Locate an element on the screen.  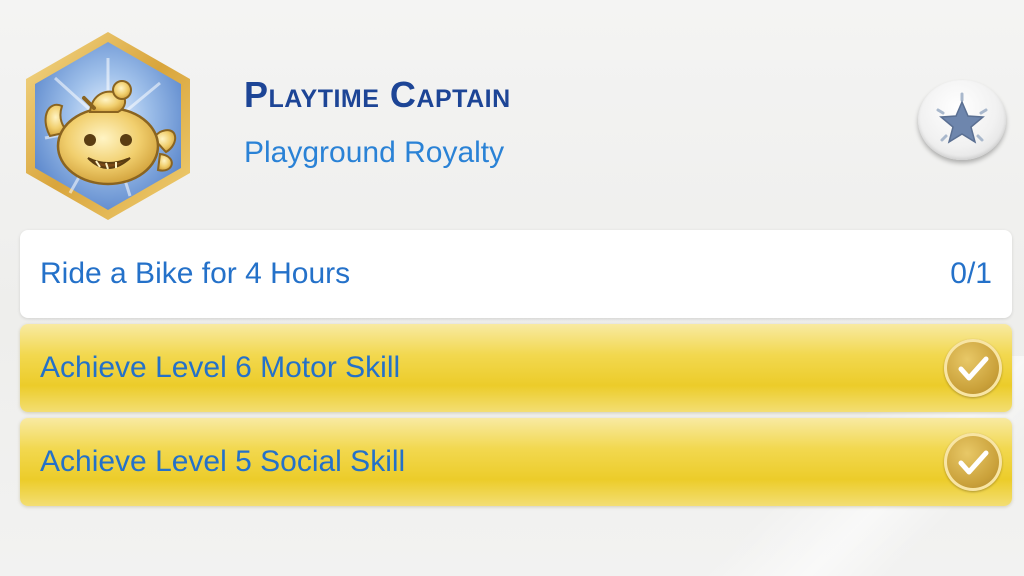
goal-item-motor-skill: Achieve Level 6 Motor Skill is located at coordinates (516, 368).